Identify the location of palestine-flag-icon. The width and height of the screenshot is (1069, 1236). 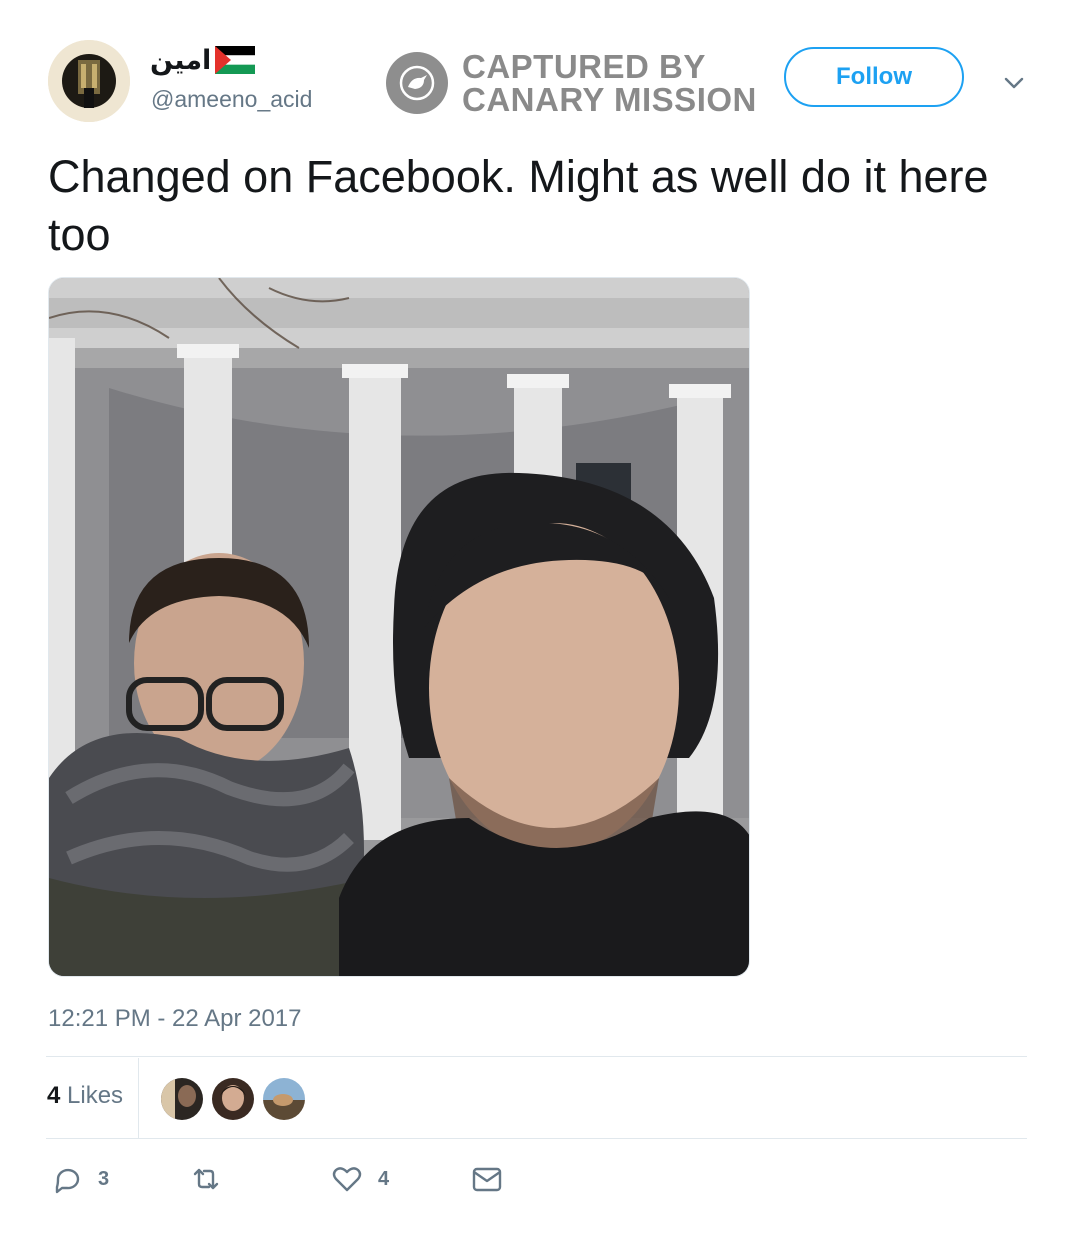
(235, 60).